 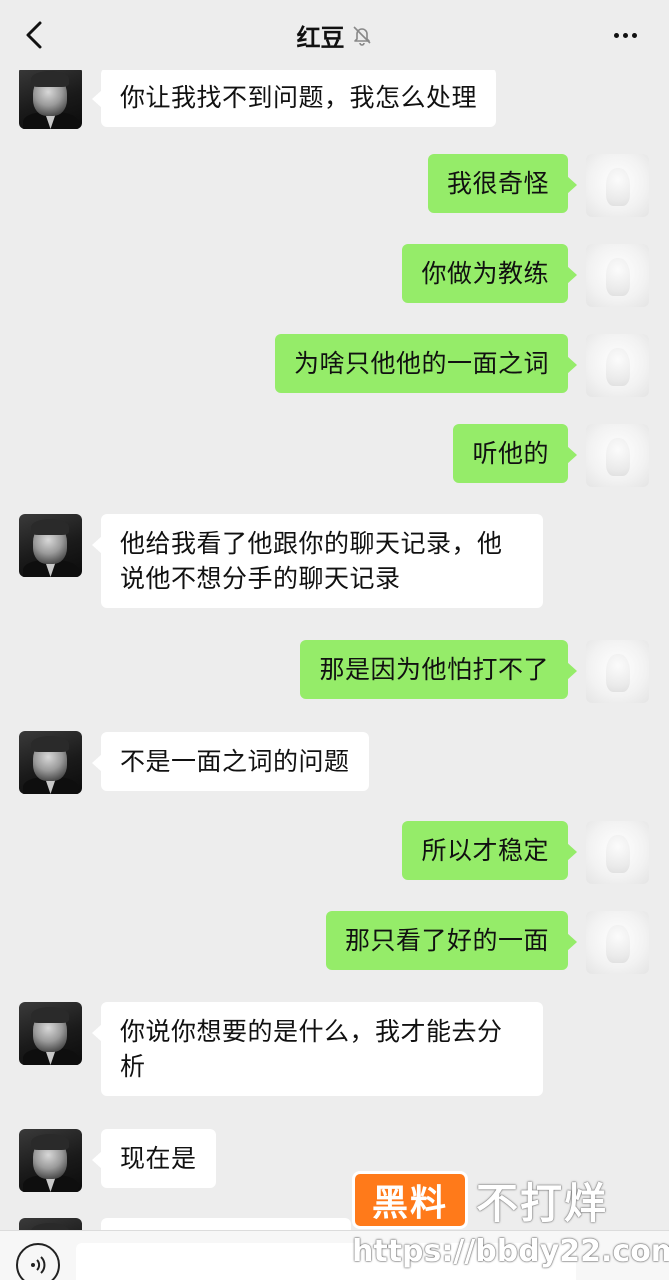 I want to click on incoming-message-bubble: 不是一面之词的问题, so click(x=230, y=761).